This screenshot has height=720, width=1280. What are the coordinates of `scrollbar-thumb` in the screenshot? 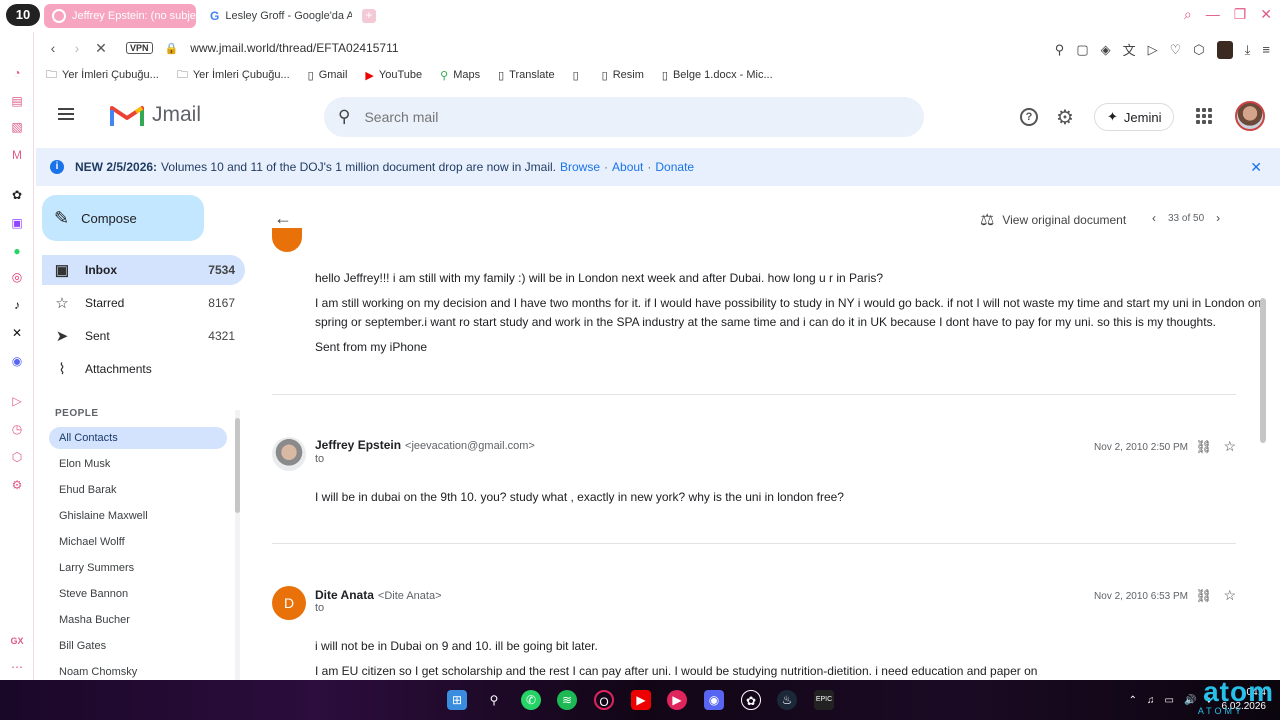 It's located at (237, 465).